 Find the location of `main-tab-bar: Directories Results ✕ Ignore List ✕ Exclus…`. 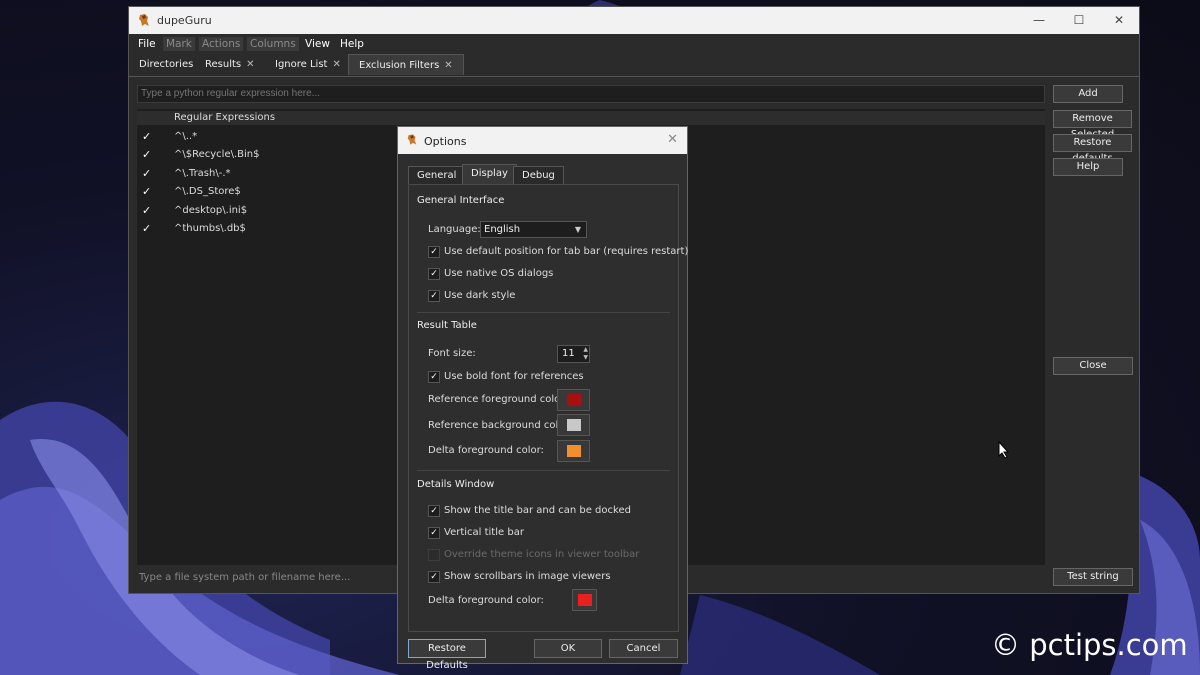

main-tab-bar: Directories Results ✕ Ignore List ✕ Exclus… is located at coordinates (634, 65).